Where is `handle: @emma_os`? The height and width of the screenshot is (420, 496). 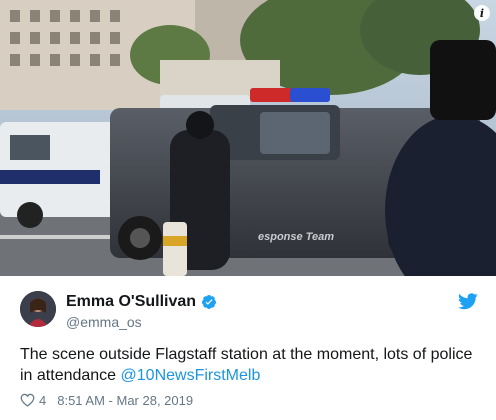 handle: @emma_os is located at coordinates (141, 322).